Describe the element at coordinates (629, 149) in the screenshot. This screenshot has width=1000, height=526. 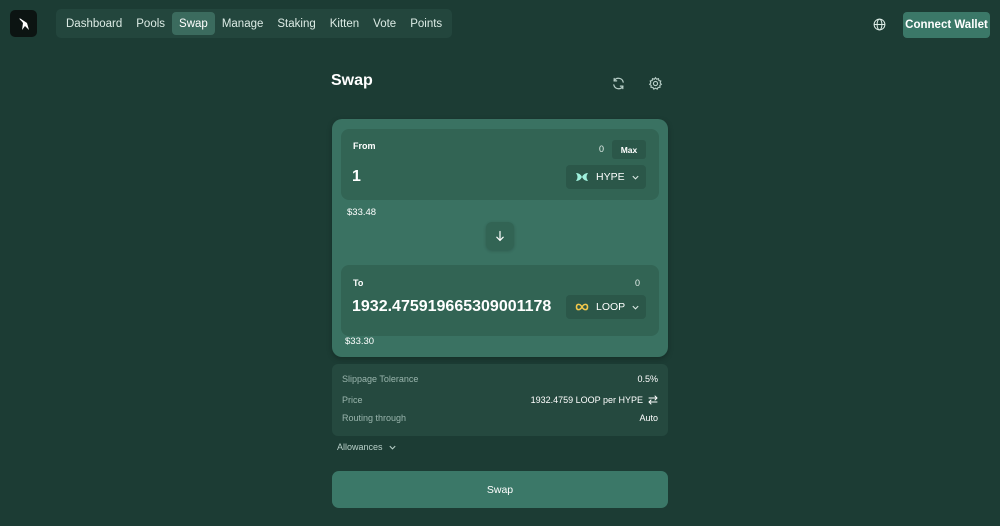
I see `max-button: Max` at that location.